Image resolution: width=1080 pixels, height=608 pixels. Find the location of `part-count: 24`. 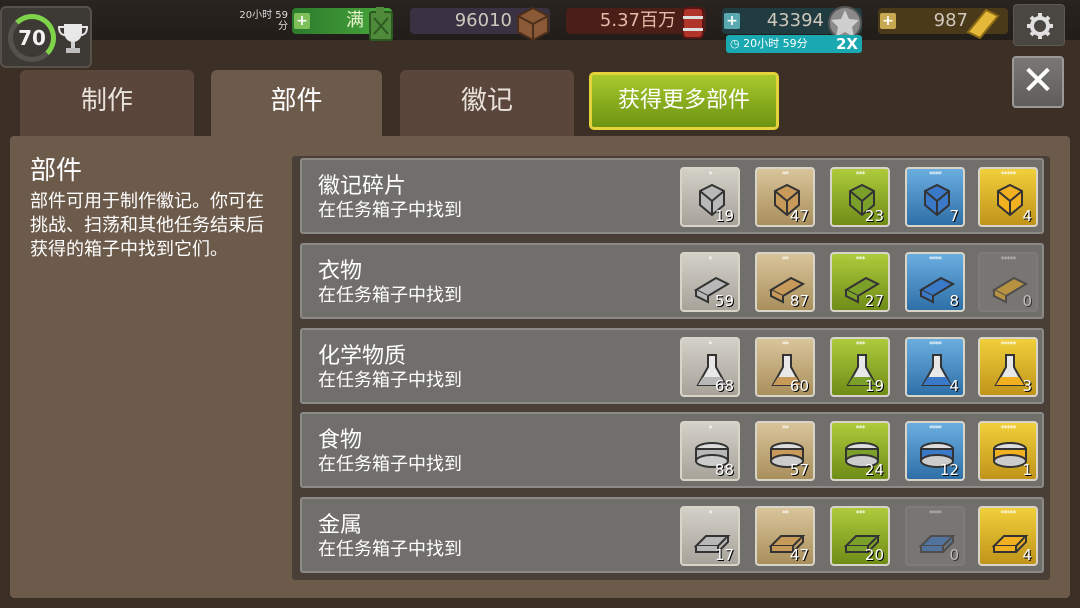

part-count: 24 is located at coordinates (874, 470).